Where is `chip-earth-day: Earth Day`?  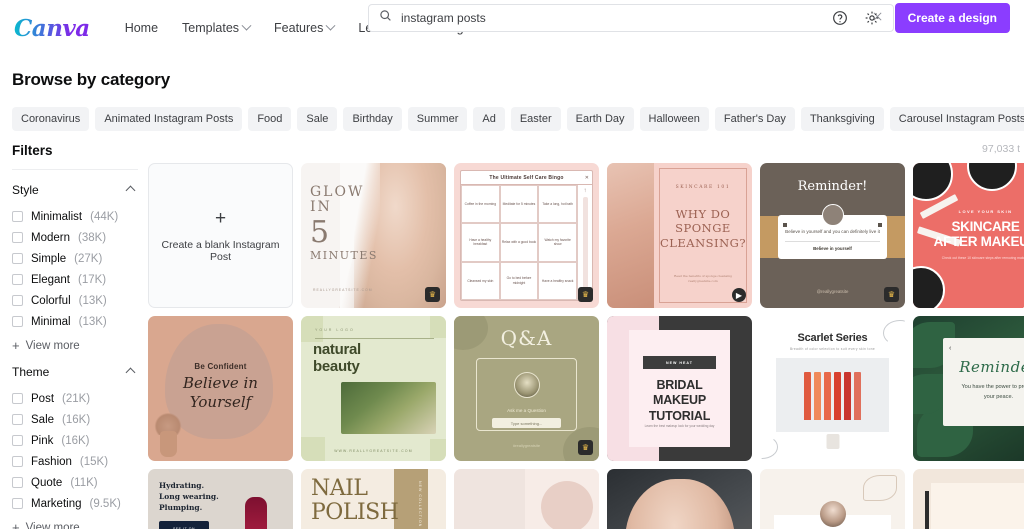 chip-earth-day: Earth Day is located at coordinates (600, 119).